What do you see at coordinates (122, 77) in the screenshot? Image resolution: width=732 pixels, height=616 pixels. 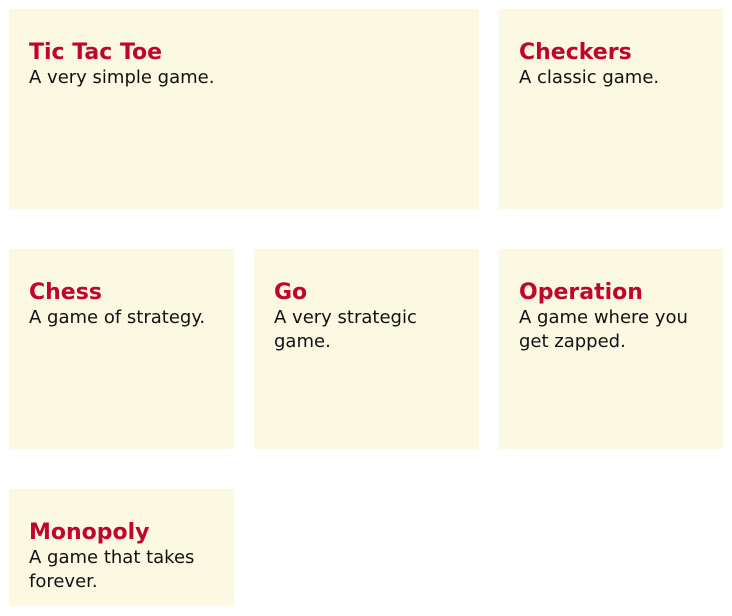 I see `game-description: A very simple game.` at bounding box center [122, 77].